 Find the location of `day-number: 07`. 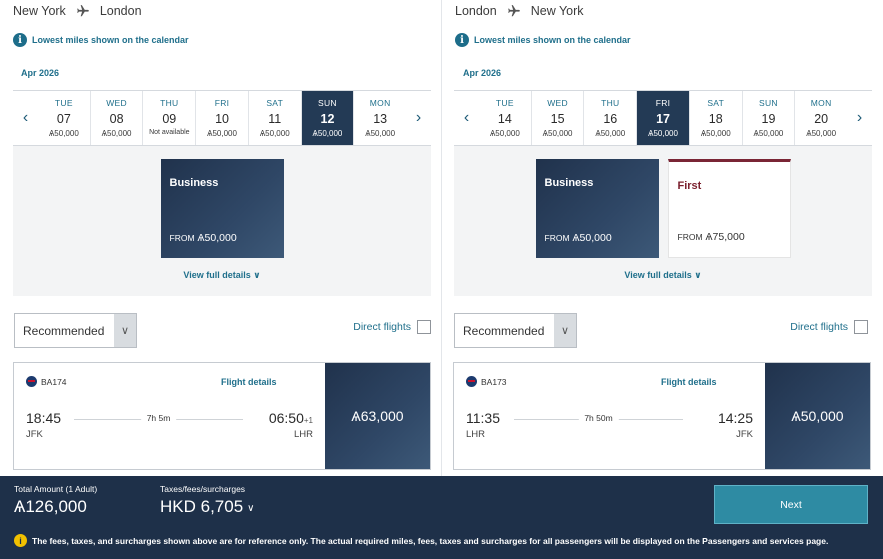

day-number: 07 is located at coordinates (63, 119).